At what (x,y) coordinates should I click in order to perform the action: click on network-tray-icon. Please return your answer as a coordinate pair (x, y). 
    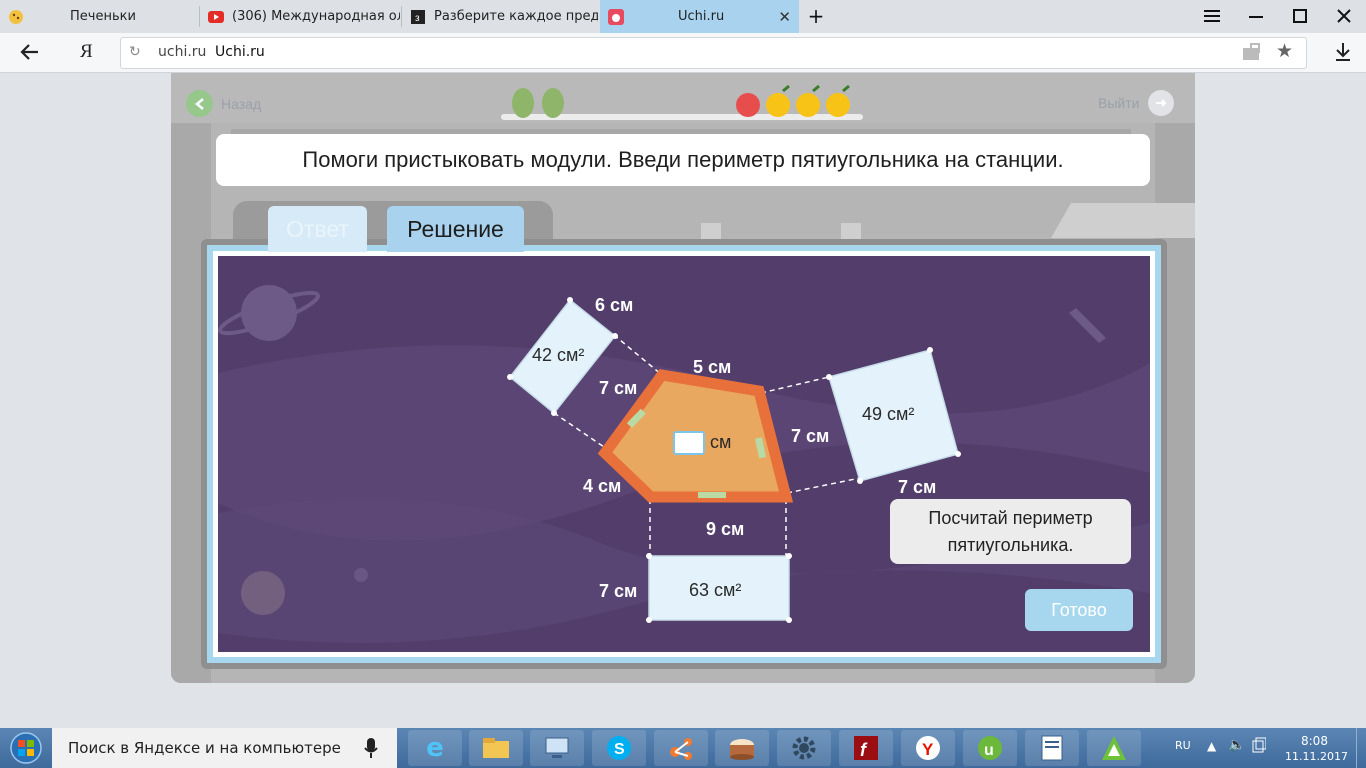
    Looking at the image, I should click on (1259, 746).